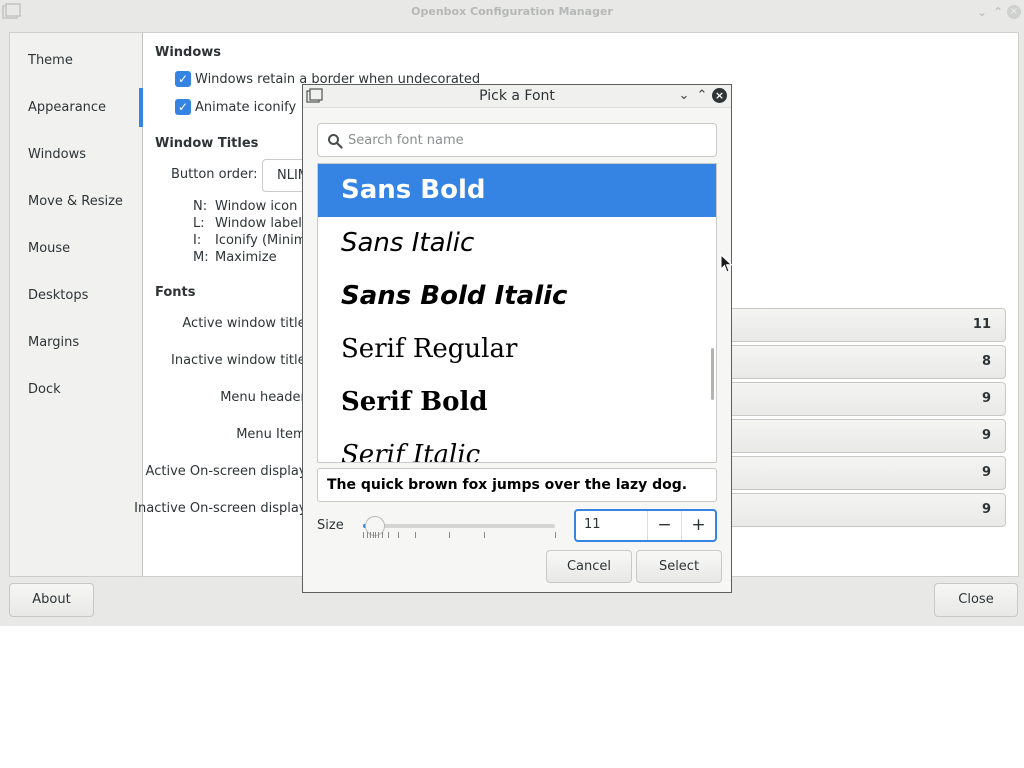 This screenshot has width=1024, height=768. Describe the element at coordinates (246, 323) in the screenshot. I see `font-row-label: Active window title:` at that location.